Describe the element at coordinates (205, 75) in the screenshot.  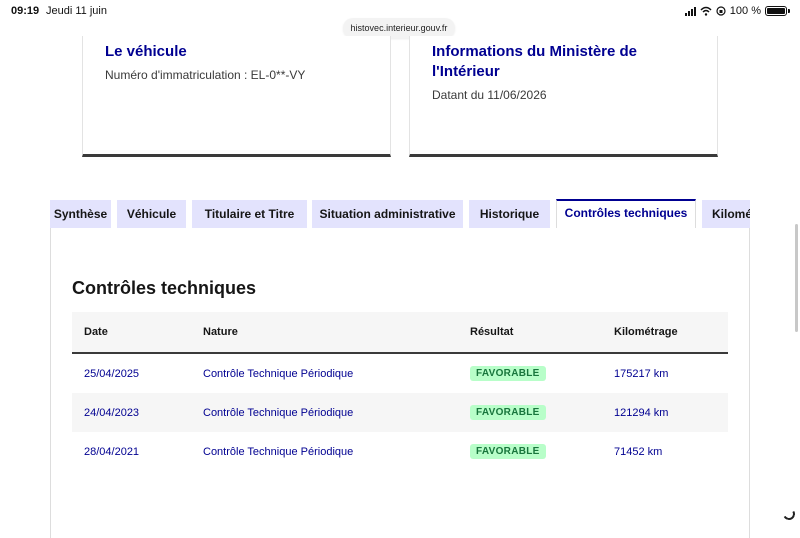
I see `plate-number: Numéro d'immatriculation : EL-0**-VY` at that location.